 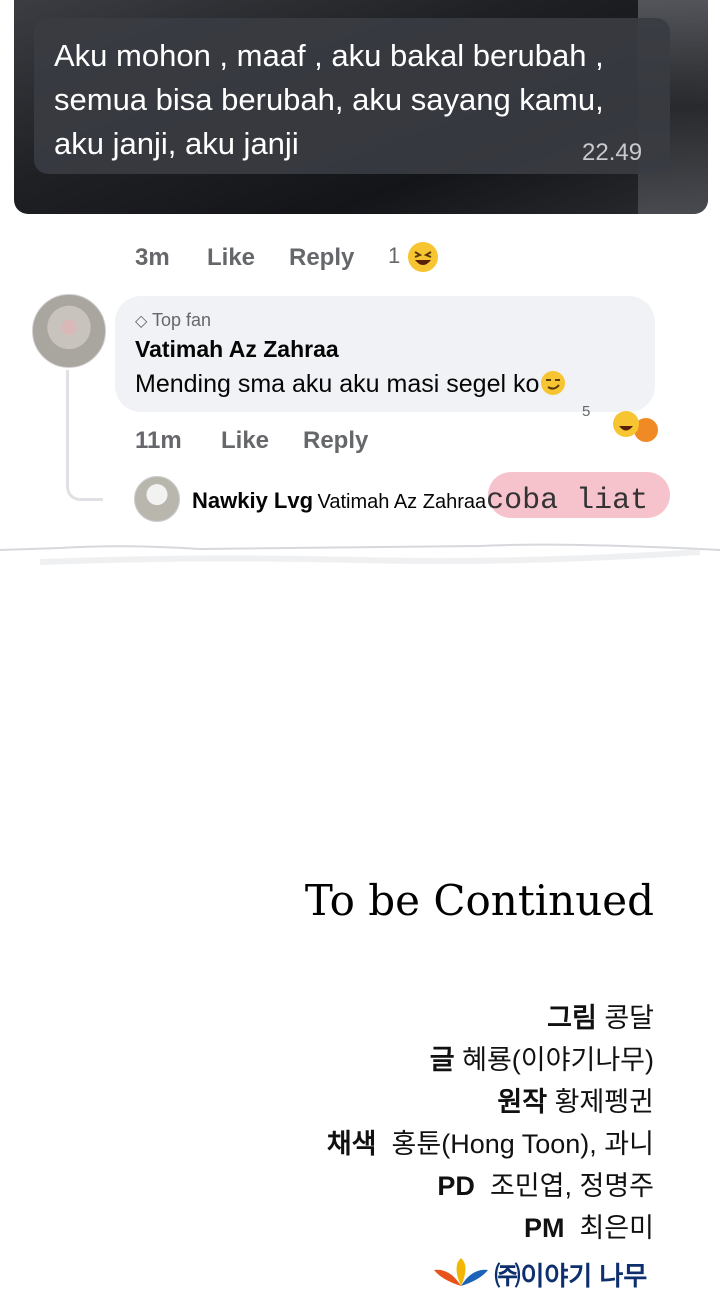 What do you see at coordinates (558, 1060) in the screenshot?
I see `credit-name: 혜룡(이야기나무)` at bounding box center [558, 1060].